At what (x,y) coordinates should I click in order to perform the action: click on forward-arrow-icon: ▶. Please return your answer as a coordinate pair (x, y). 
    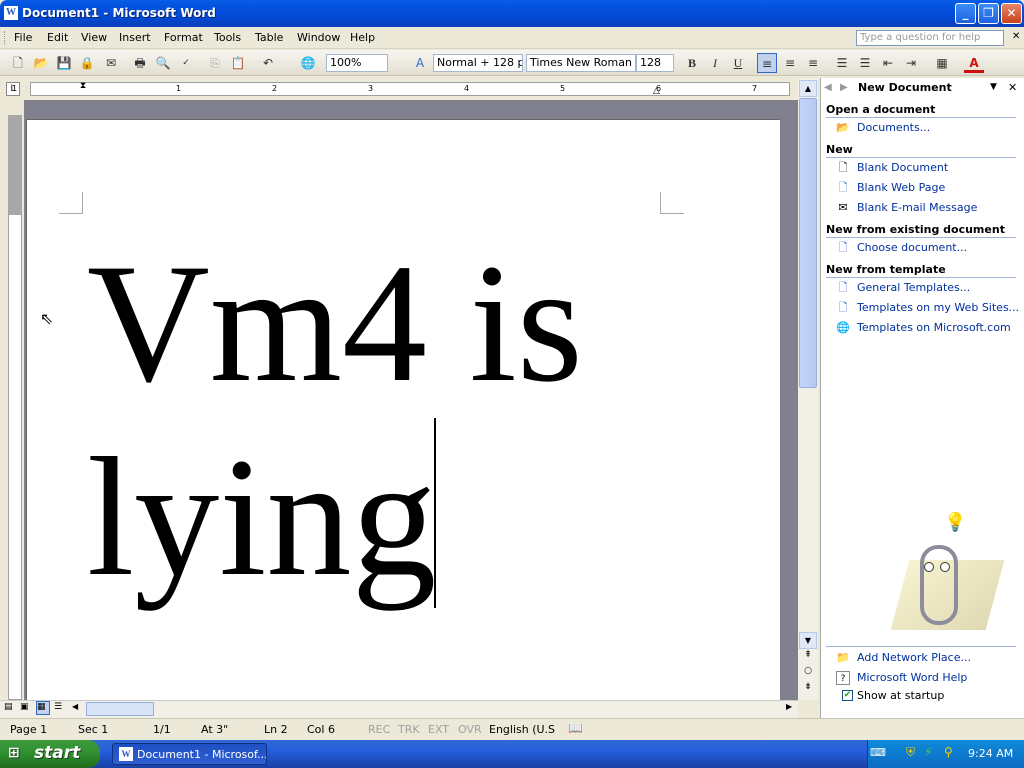
    Looking at the image, I should click on (844, 87).